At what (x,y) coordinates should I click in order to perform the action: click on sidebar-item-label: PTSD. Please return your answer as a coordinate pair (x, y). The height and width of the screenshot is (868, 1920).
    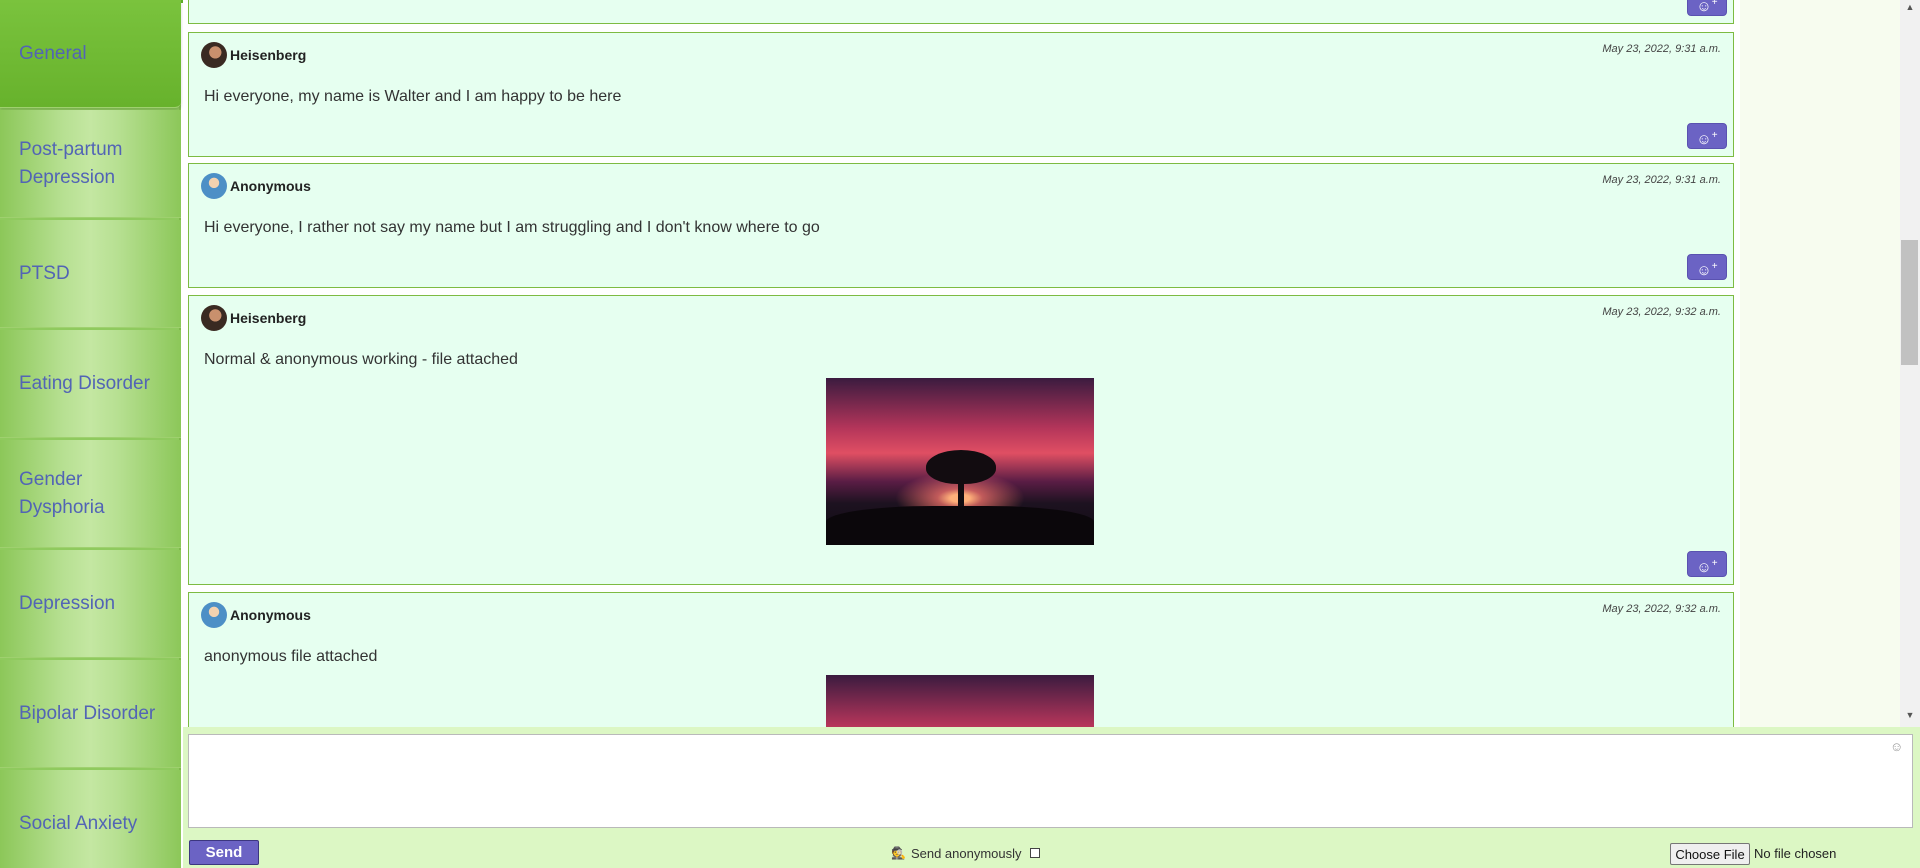
    Looking at the image, I should click on (44, 273).